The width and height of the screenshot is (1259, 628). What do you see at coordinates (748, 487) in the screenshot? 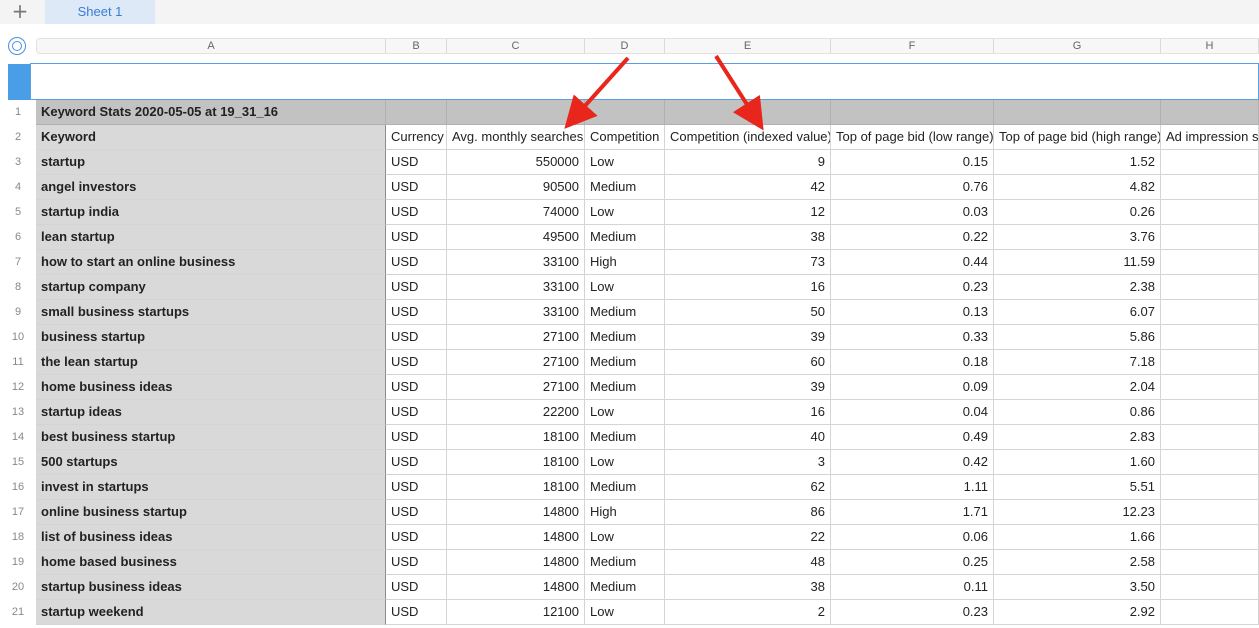
I see `data-cell: 62` at bounding box center [748, 487].